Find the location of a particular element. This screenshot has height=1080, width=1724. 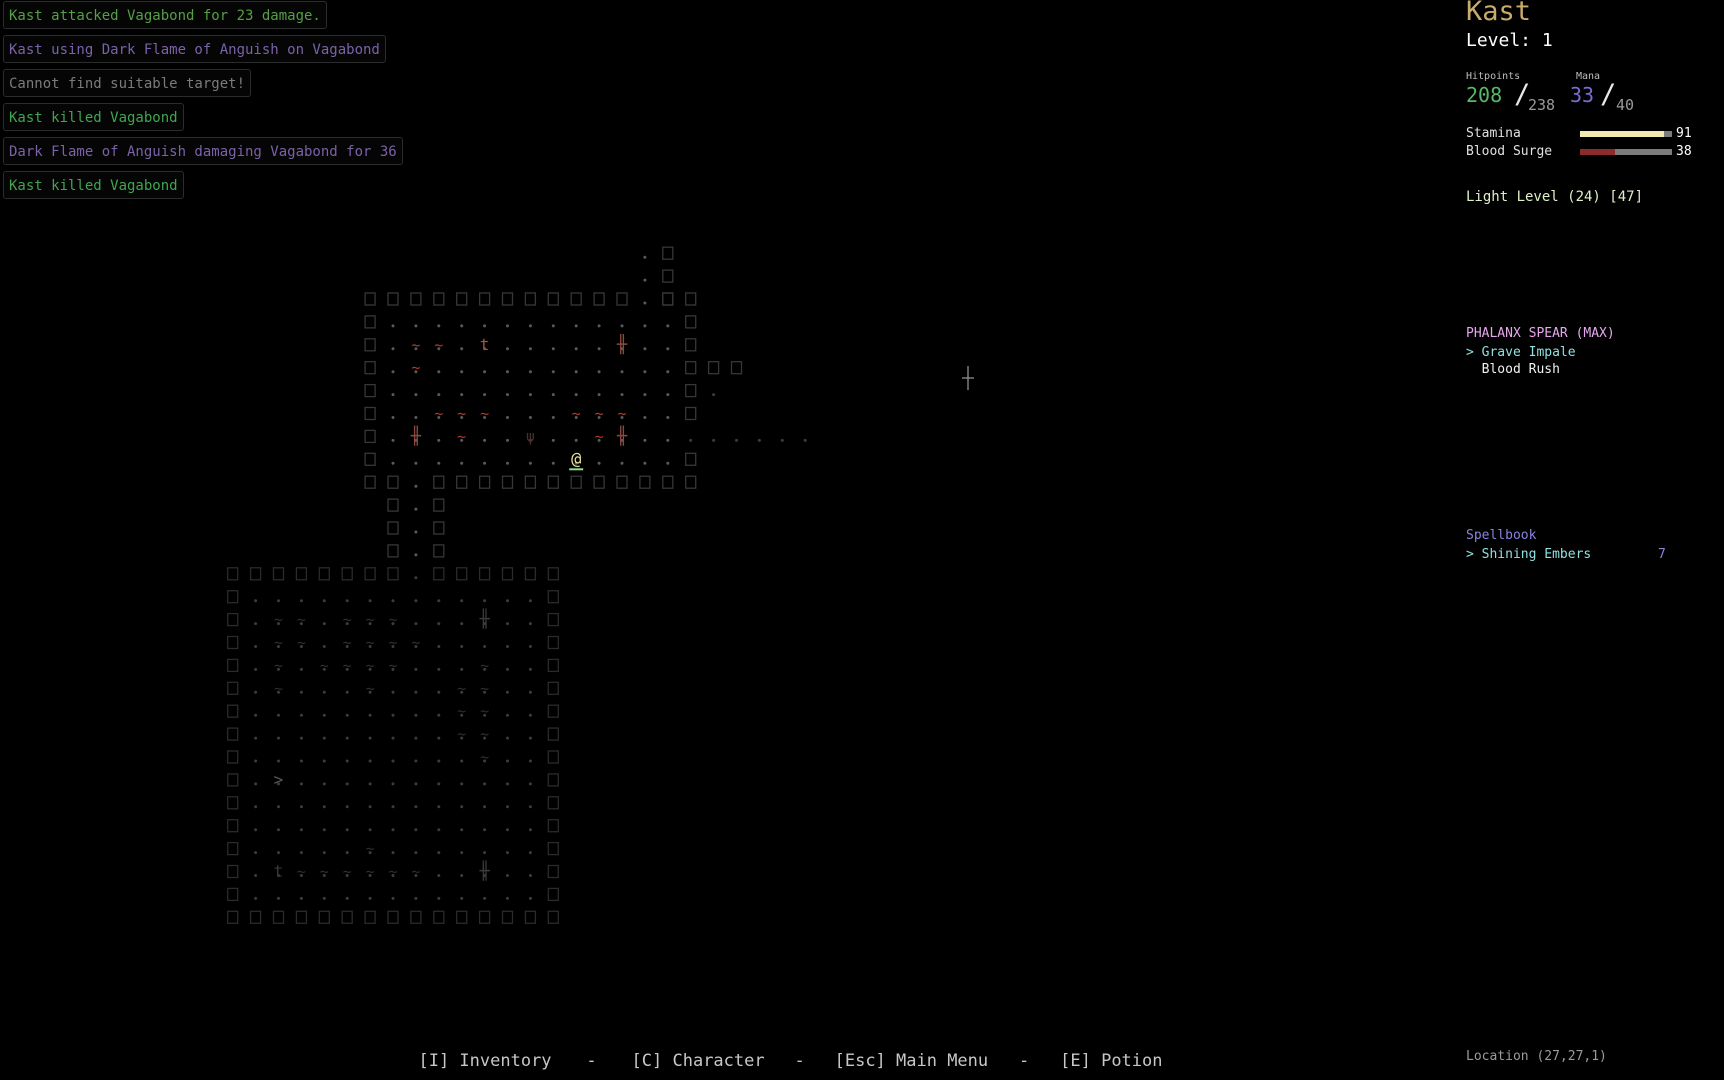

character-command: [C] Character is located at coordinates (698, 1061).